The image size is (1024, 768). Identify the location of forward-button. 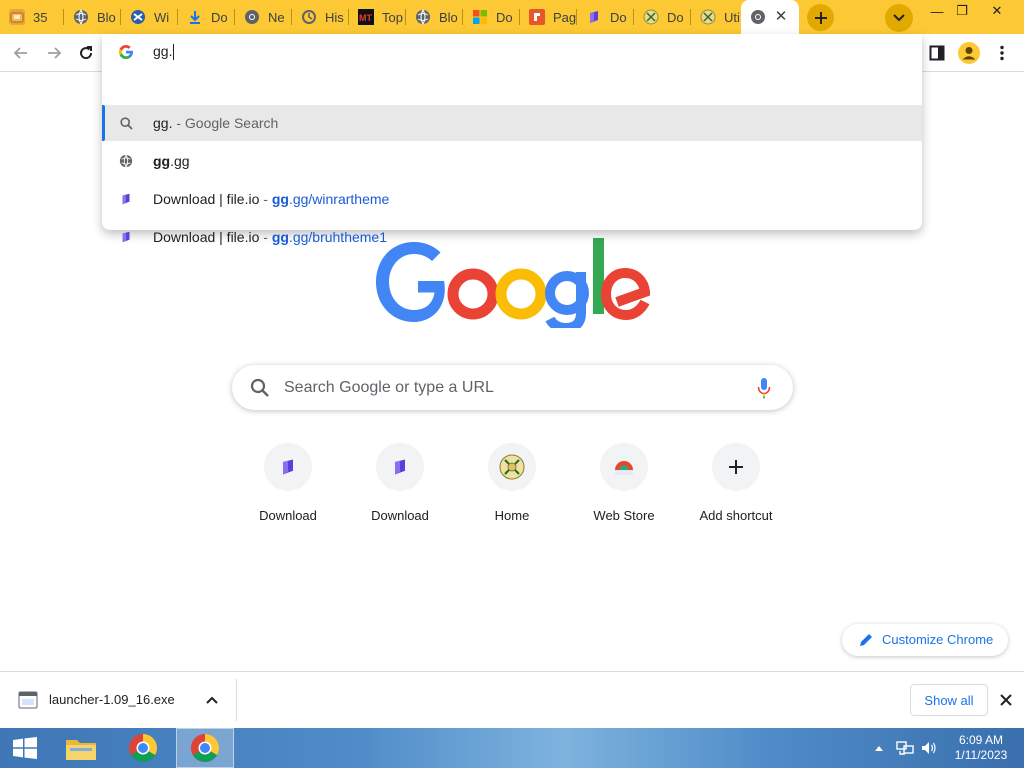
(54, 53).